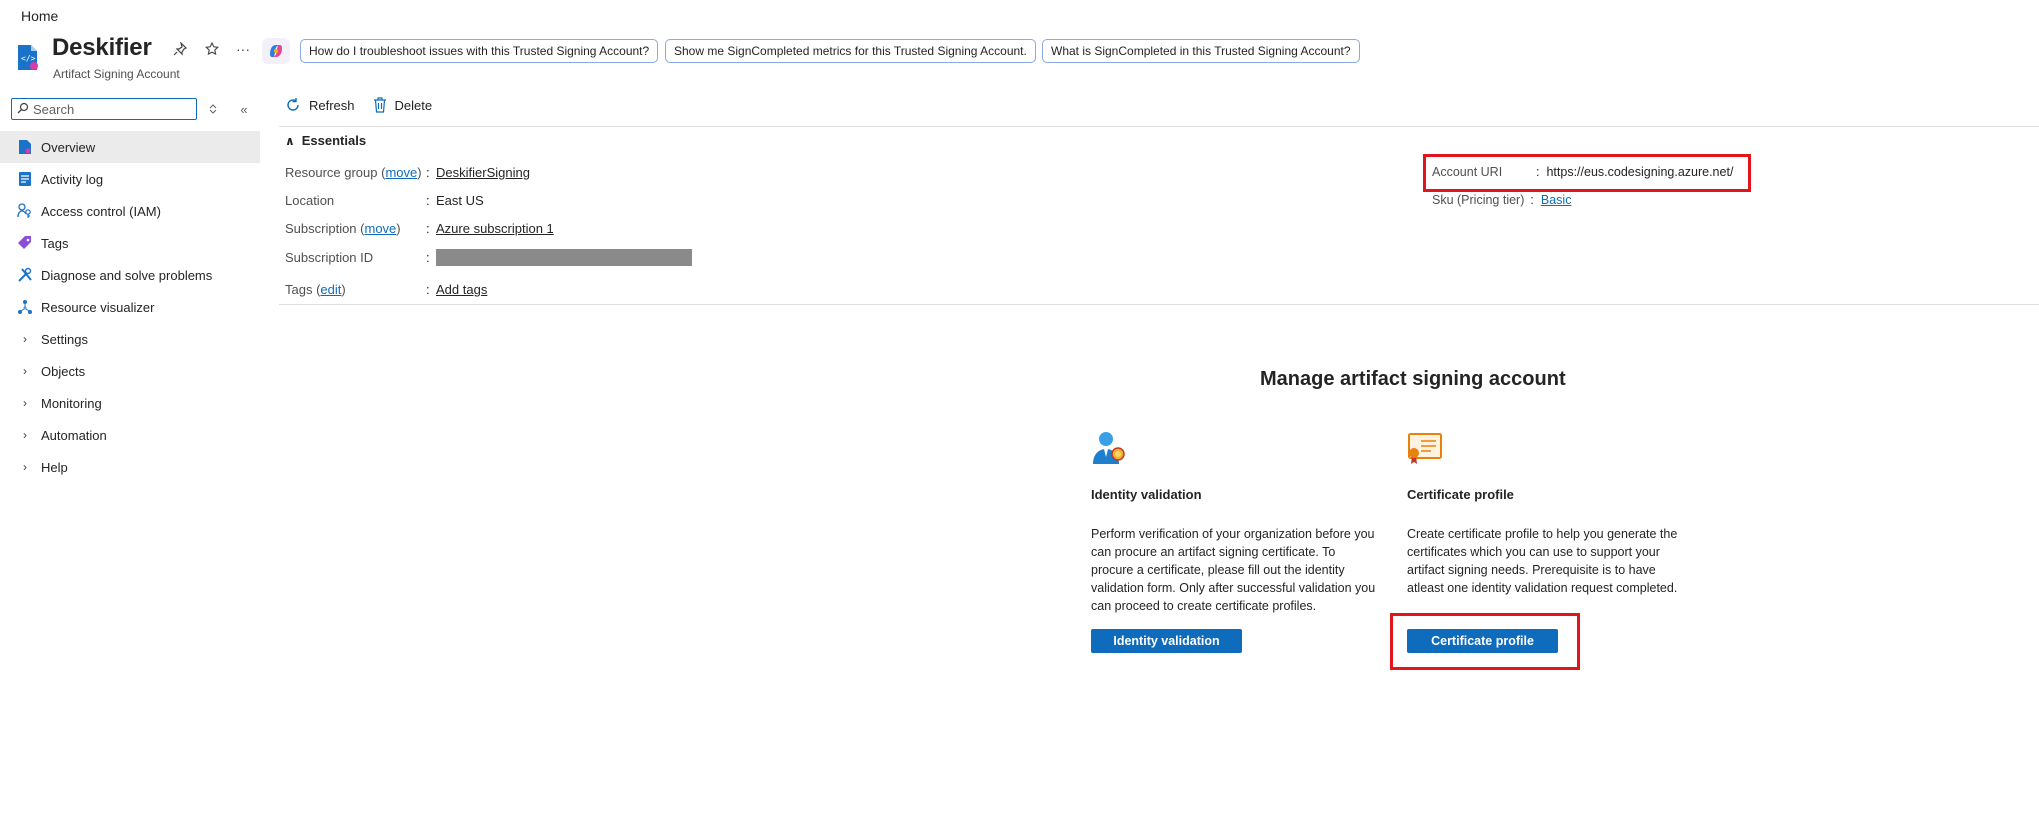 The image size is (2039, 840). I want to click on identity-validation-title: Identity validation, so click(1146, 494).